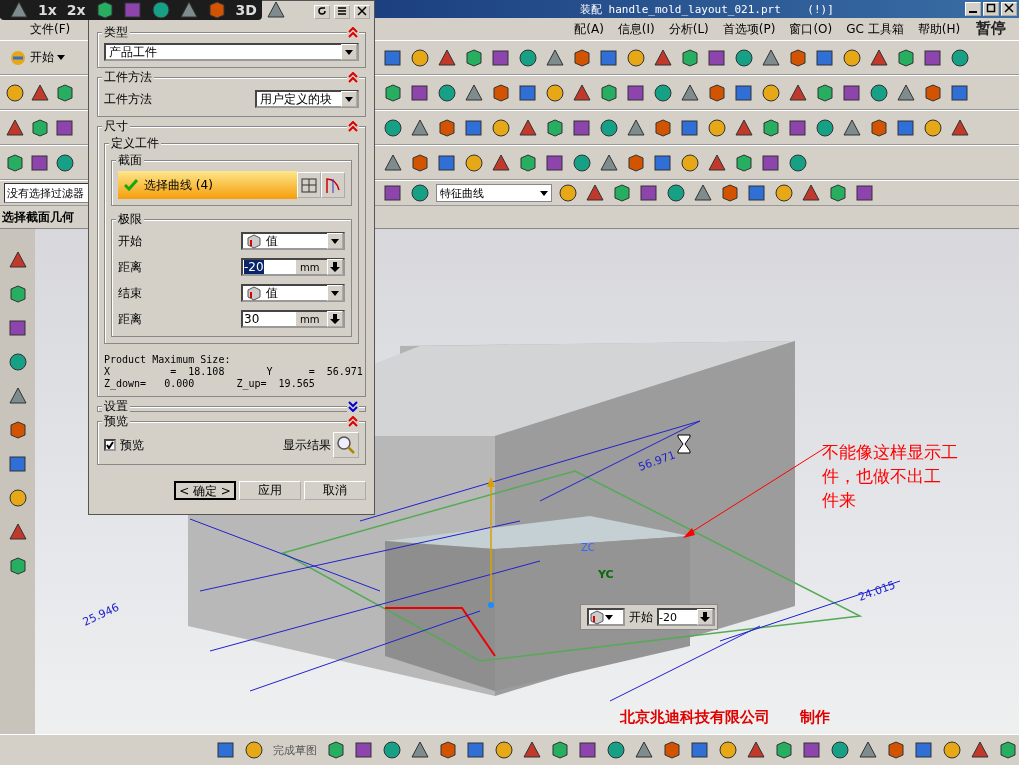 The image size is (1019, 765). Describe the element at coordinates (606, 617) in the screenshot. I see `method-dropdown` at that location.